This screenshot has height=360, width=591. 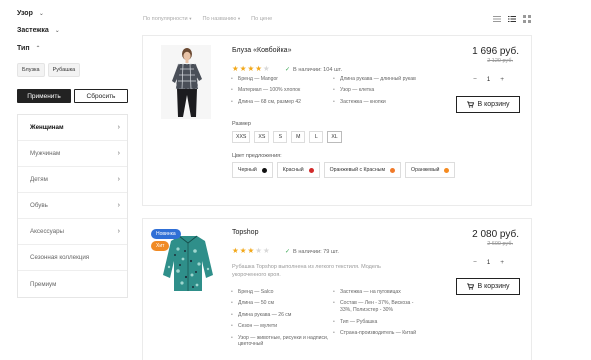 I want to click on color-swatch, so click(x=264, y=170).